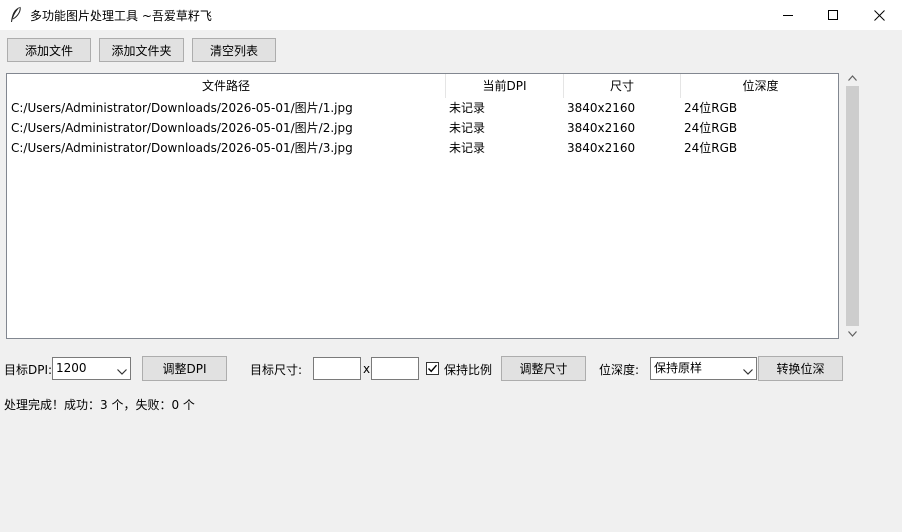 This screenshot has height=532, width=902. Describe the element at coordinates (367, 369) in the screenshot. I see `size-separator: x` at that location.